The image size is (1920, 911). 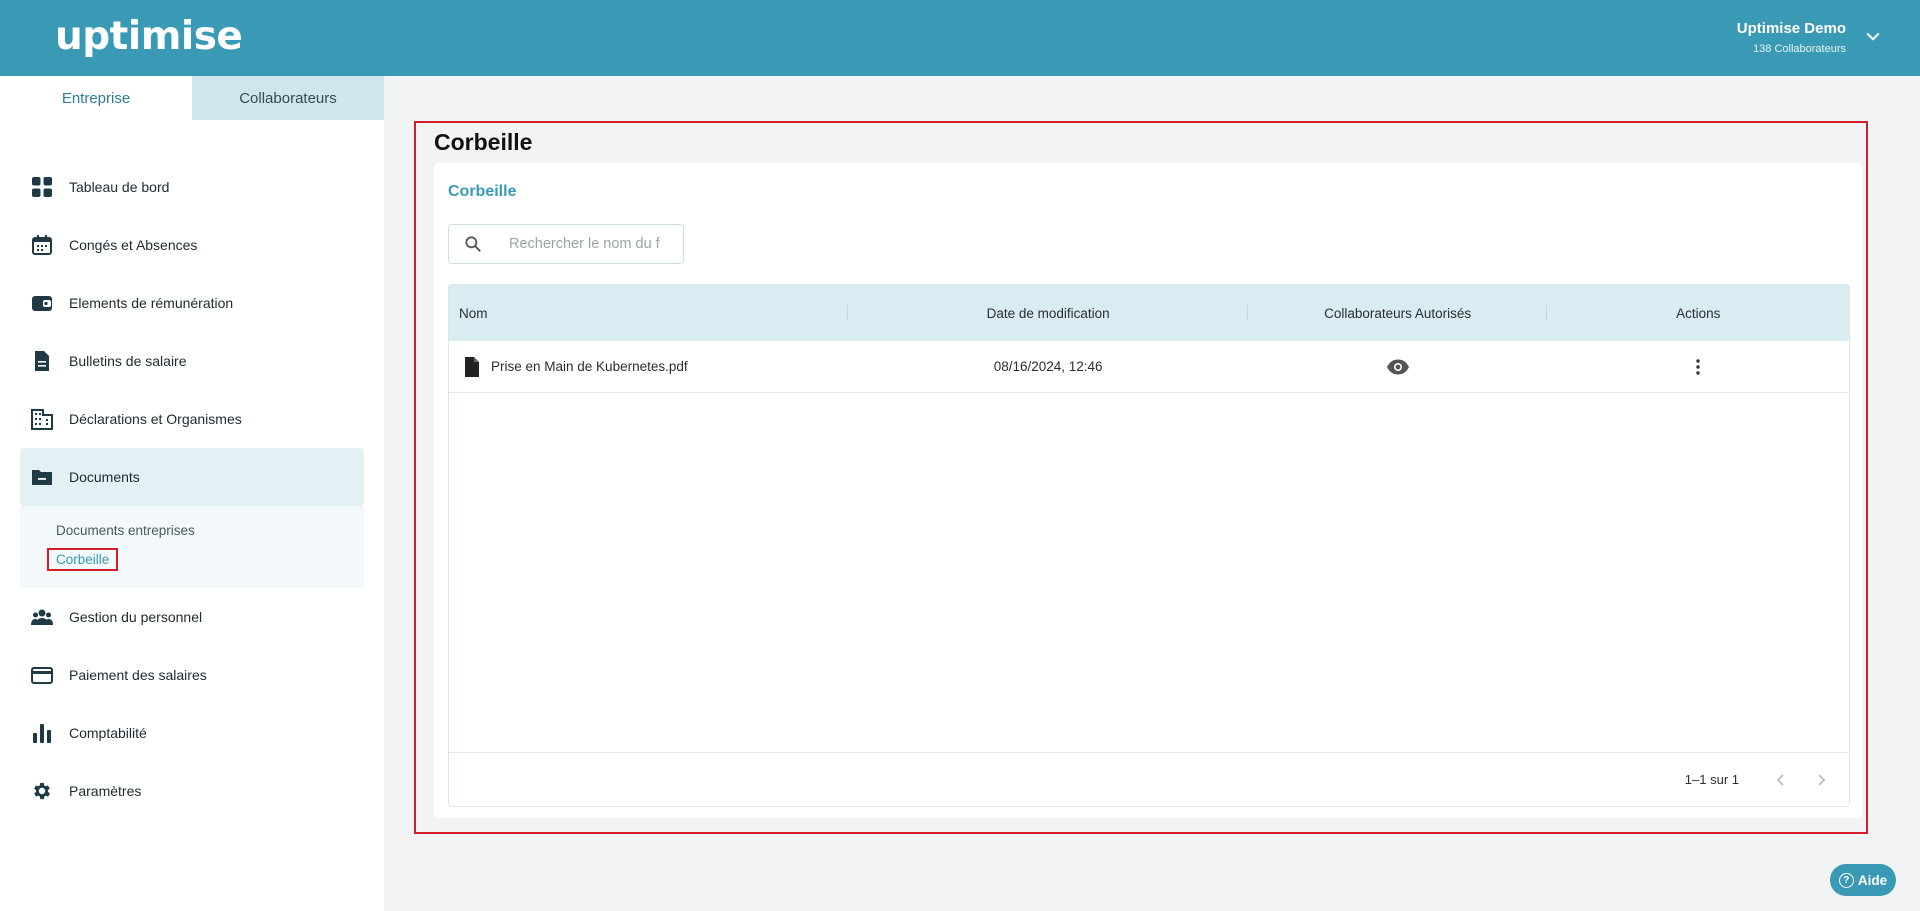 I want to click on chevron-right-icon, so click(x=1822, y=779).